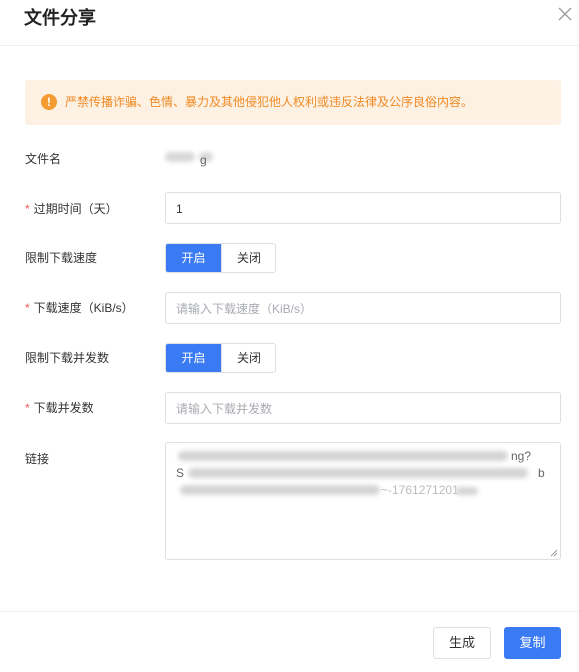 The height and width of the screenshot is (672, 579). Describe the element at coordinates (565, 14) in the screenshot. I see `close-icon` at that location.